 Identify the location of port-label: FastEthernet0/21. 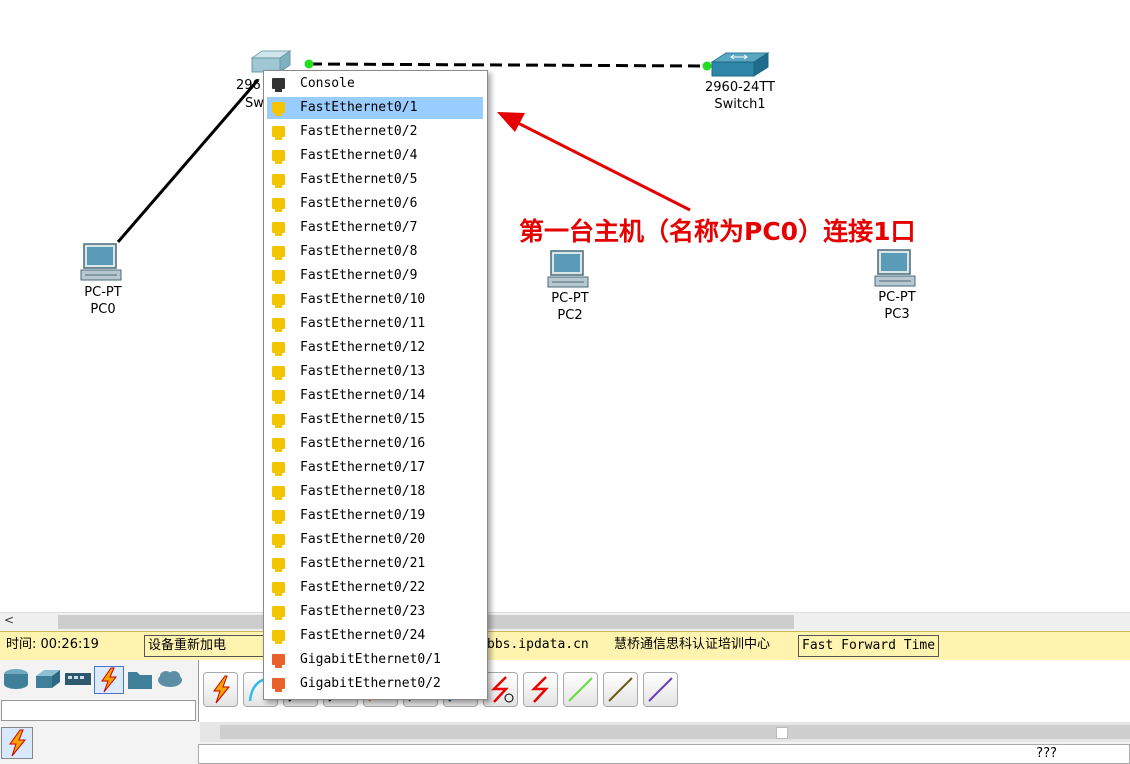
(363, 563).